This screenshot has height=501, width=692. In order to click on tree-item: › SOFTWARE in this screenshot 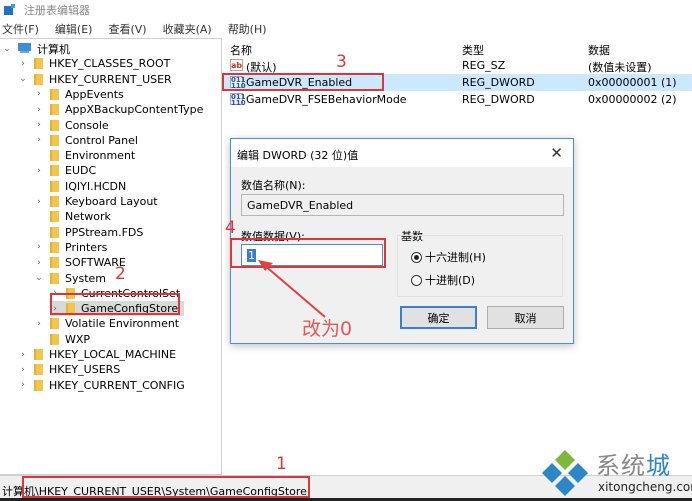, I will do `click(80, 262)`.